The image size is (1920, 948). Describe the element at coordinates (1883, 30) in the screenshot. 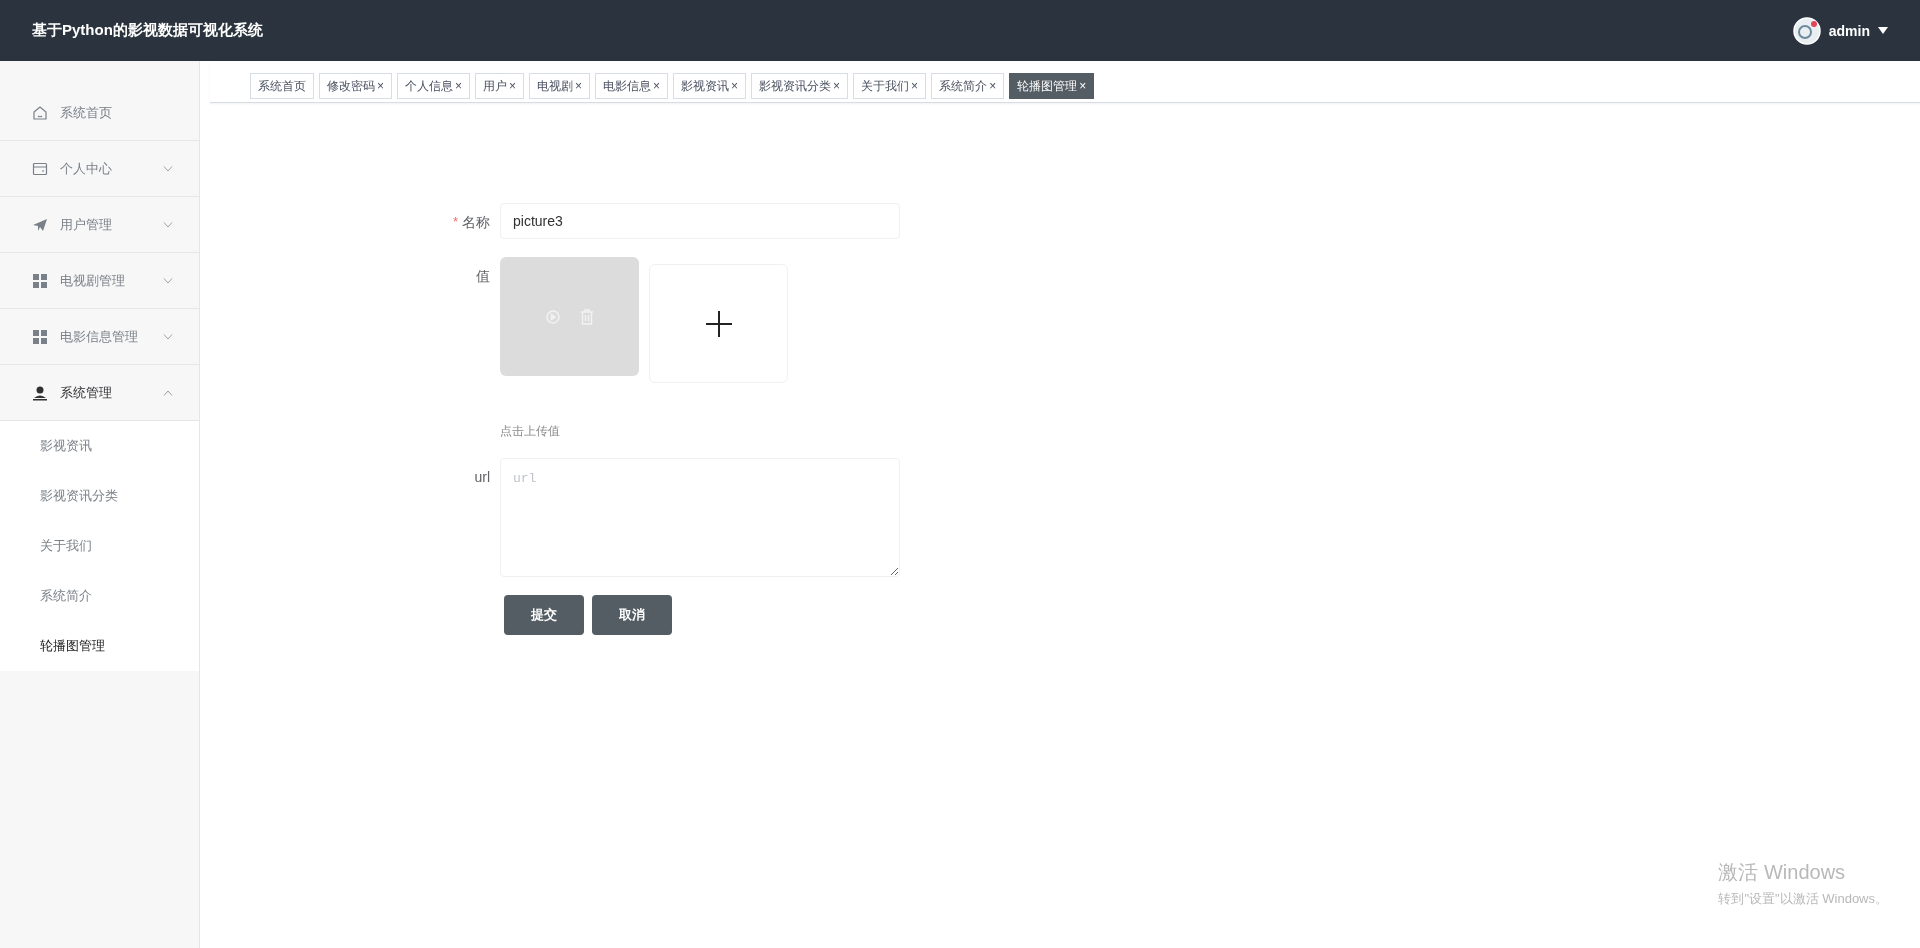

I see `caret-icon` at that location.